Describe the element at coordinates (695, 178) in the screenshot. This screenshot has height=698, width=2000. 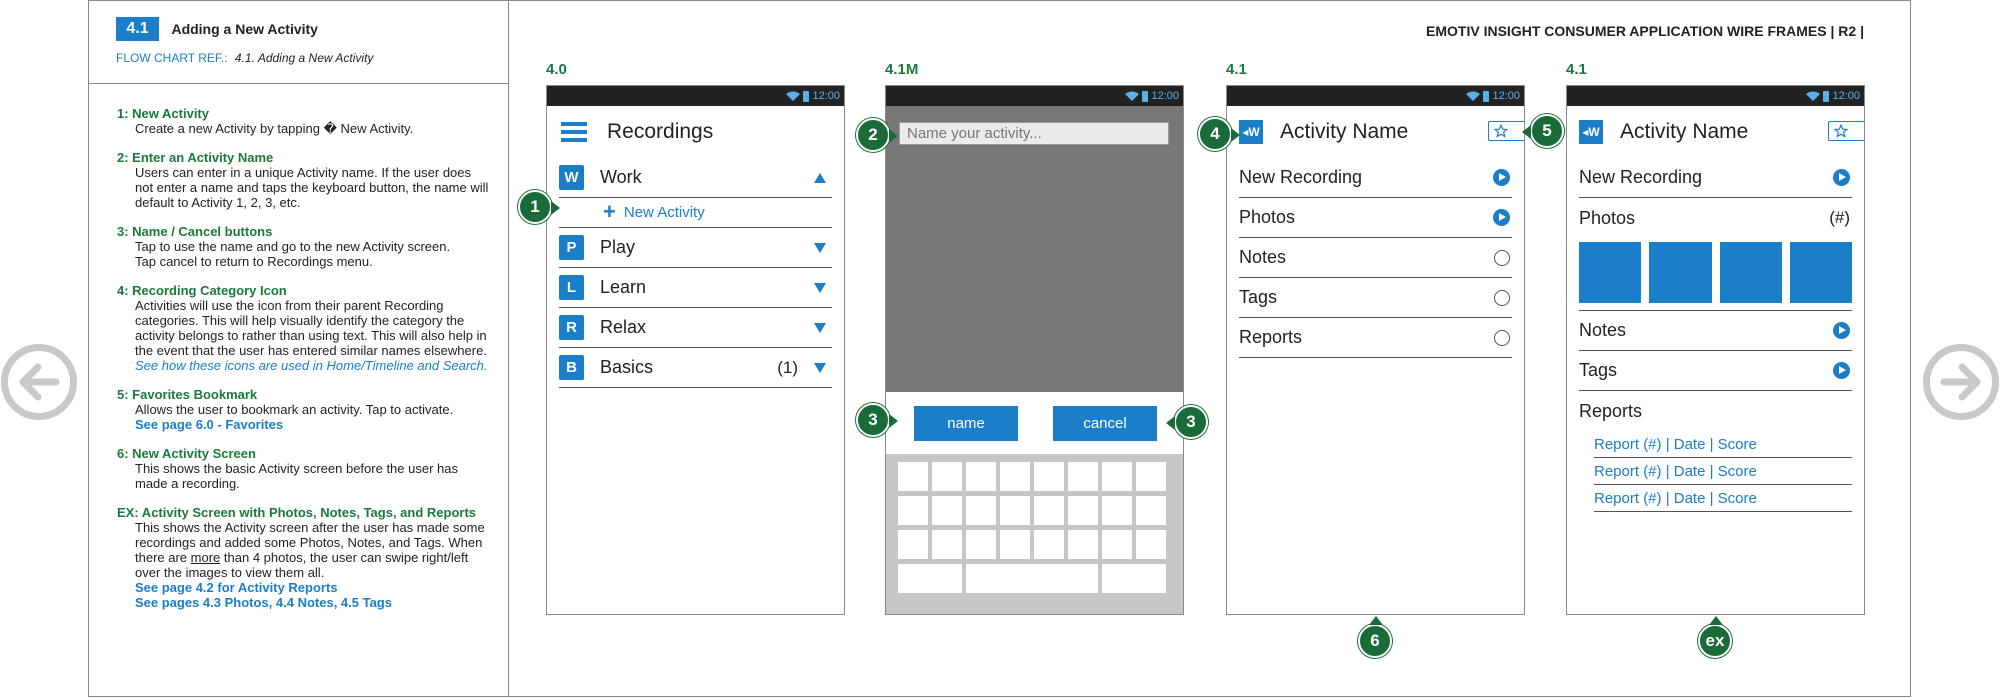
I see `category-row-work: W Work` at that location.